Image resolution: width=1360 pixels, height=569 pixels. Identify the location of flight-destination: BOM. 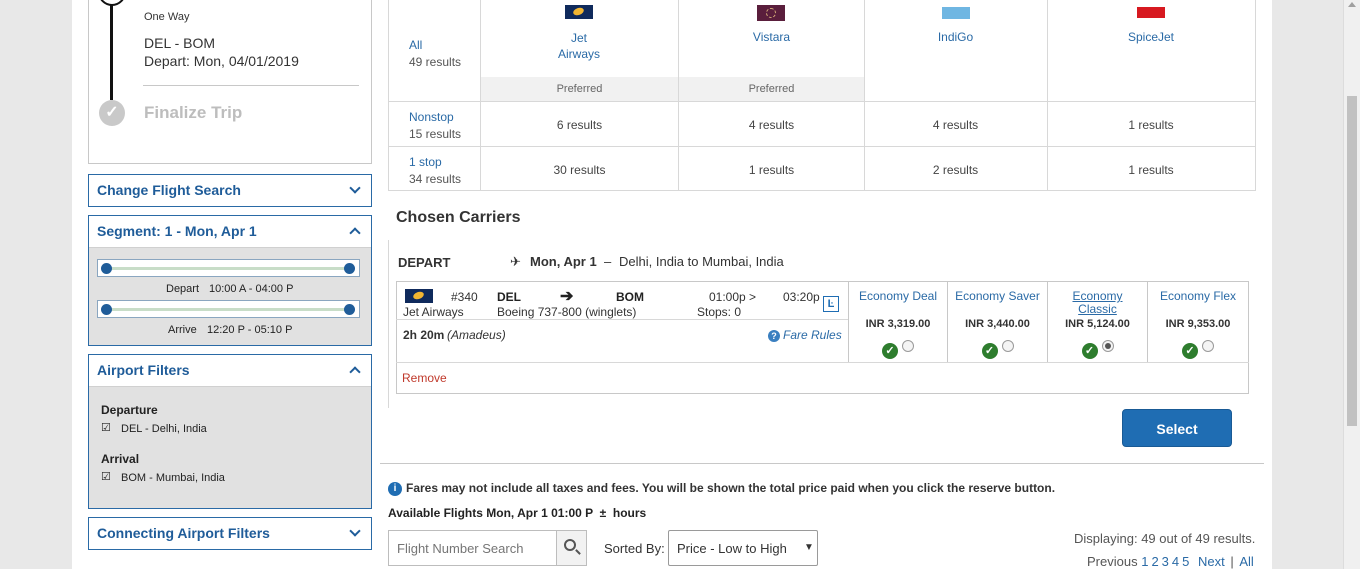
(630, 297).